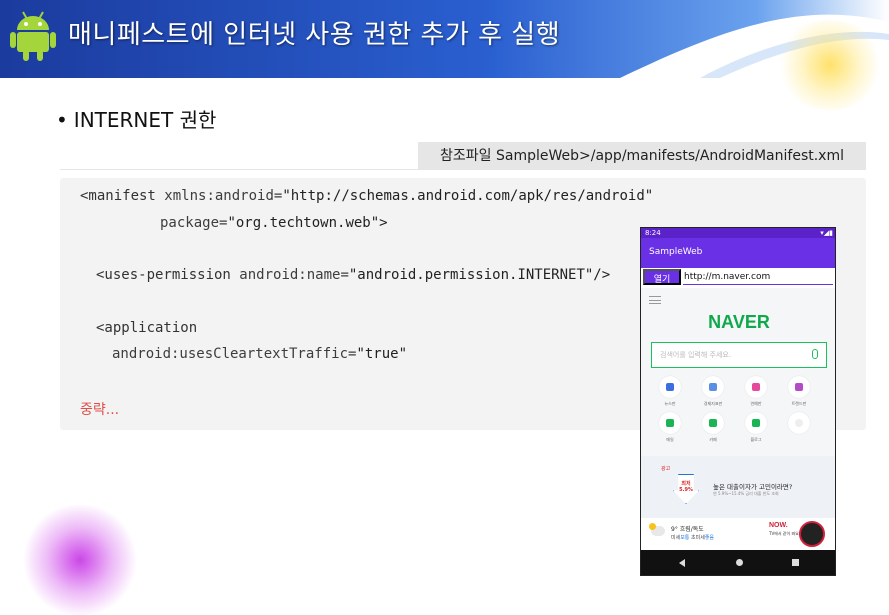  Describe the element at coordinates (670, 403) in the screenshot. I see `service-label-news: 뉴스판` at that location.